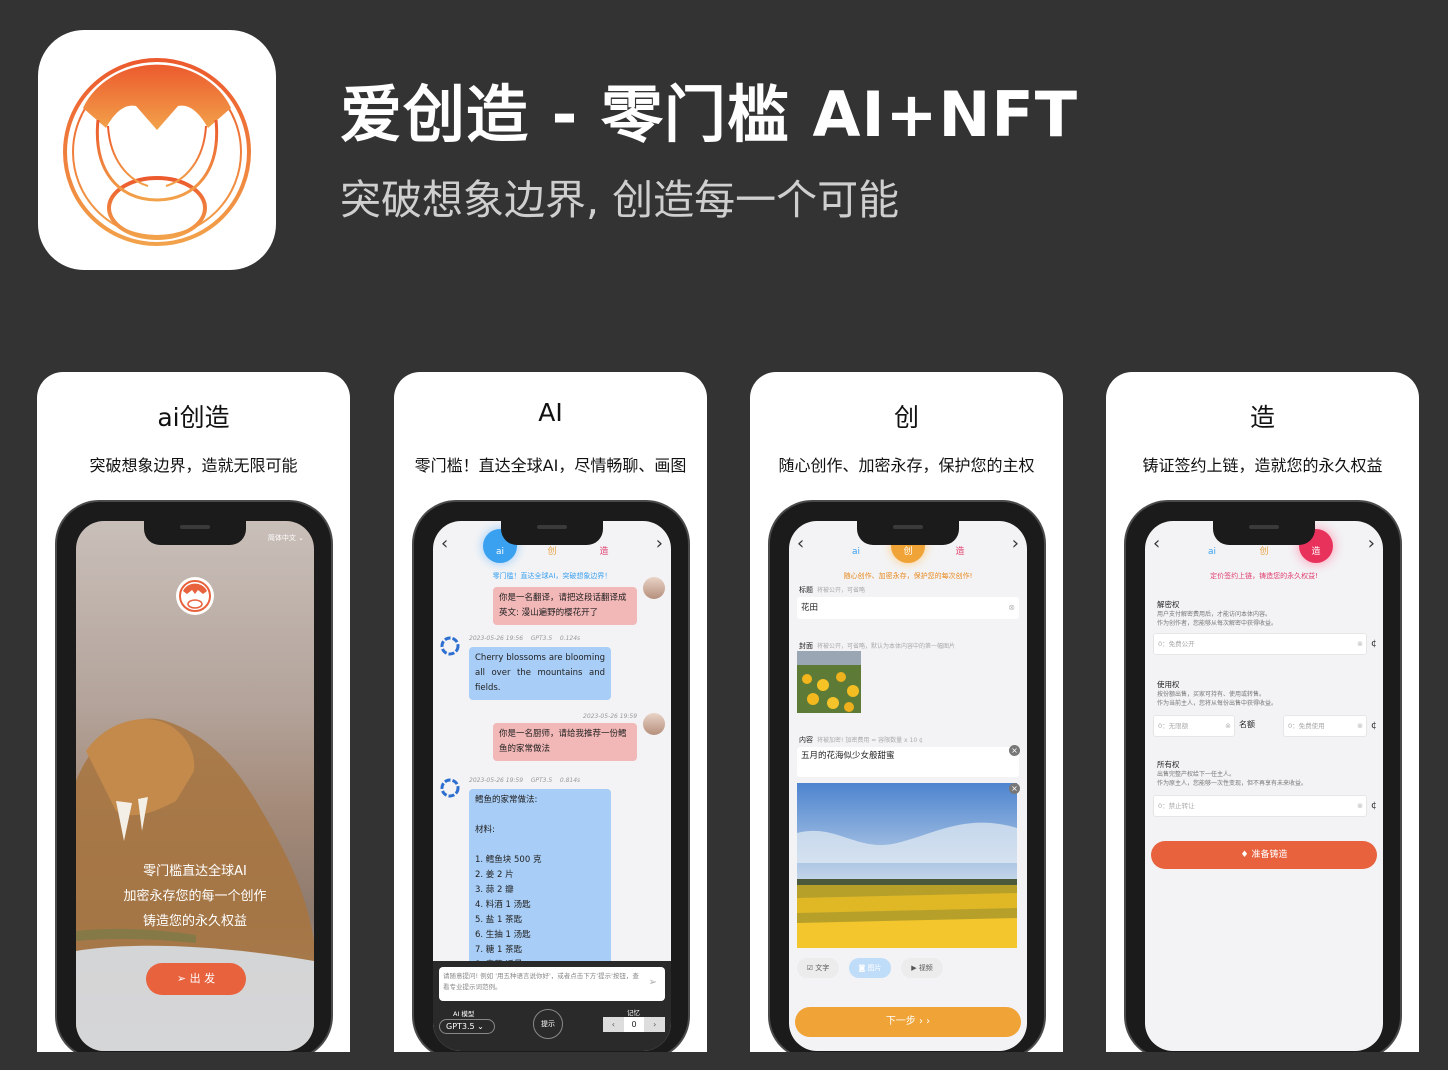 Image resolution: width=1448 pixels, height=1070 pixels. What do you see at coordinates (464, 1014) in the screenshot?
I see `model-label: AI 模型` at bounding box center [464, 1014].